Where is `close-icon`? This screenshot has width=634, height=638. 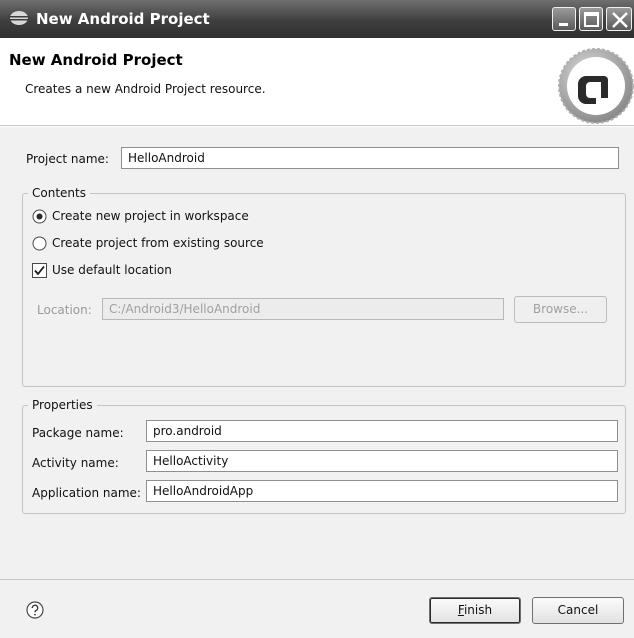 close-icon is located at coordinates (620, 20).